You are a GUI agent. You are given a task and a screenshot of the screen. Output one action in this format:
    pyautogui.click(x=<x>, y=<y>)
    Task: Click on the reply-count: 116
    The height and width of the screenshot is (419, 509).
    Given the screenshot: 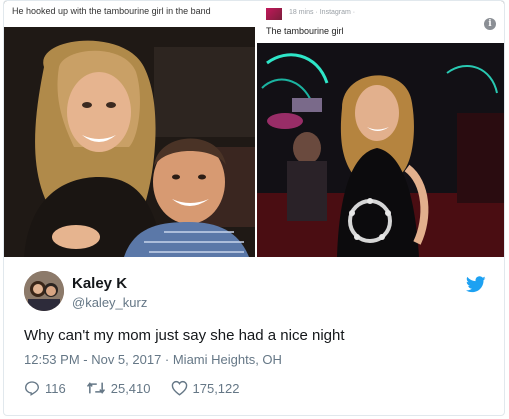 What is the action you would take?
    pyautogui.click(x=55, y=388)
    